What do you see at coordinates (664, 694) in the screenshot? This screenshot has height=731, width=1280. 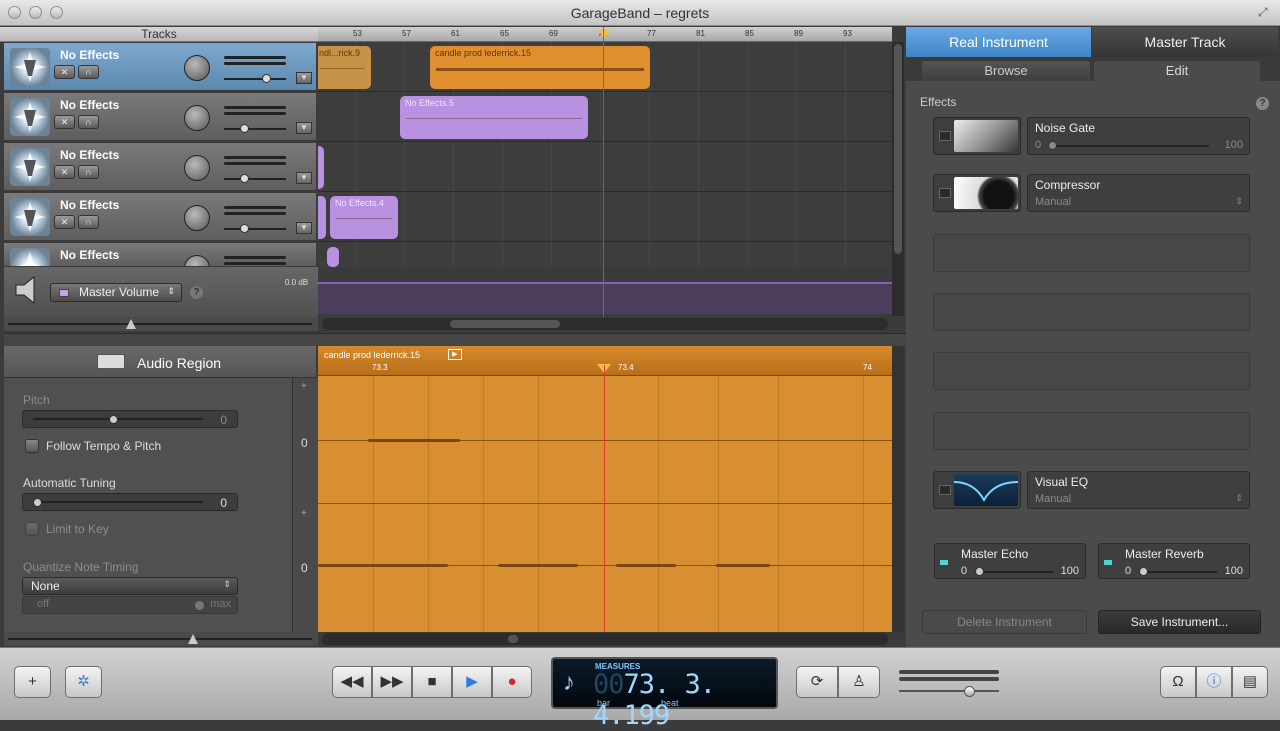 I see `lcd-display: MEASURES ♪ 0073. 3. 4.199 bar beat` at bounding box center [664, 694].